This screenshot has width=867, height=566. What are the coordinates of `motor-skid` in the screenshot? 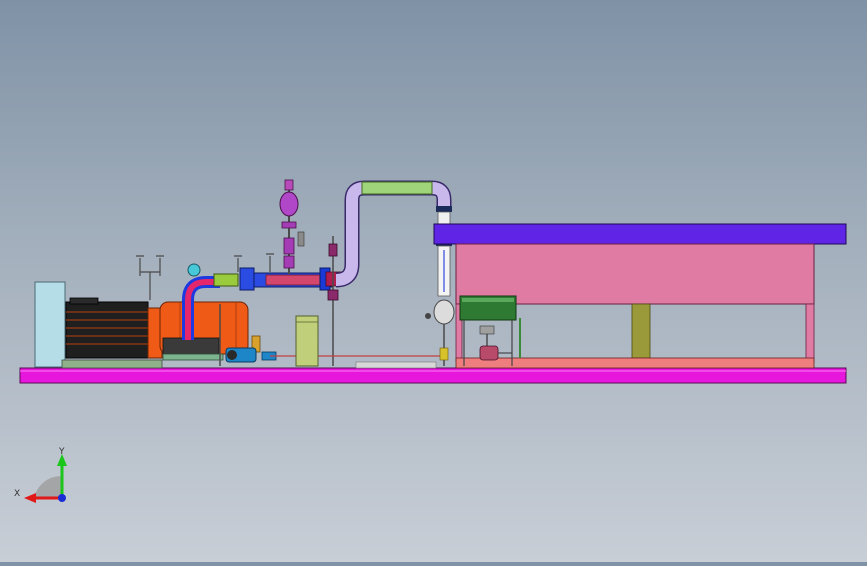 It's located at (112, 364).